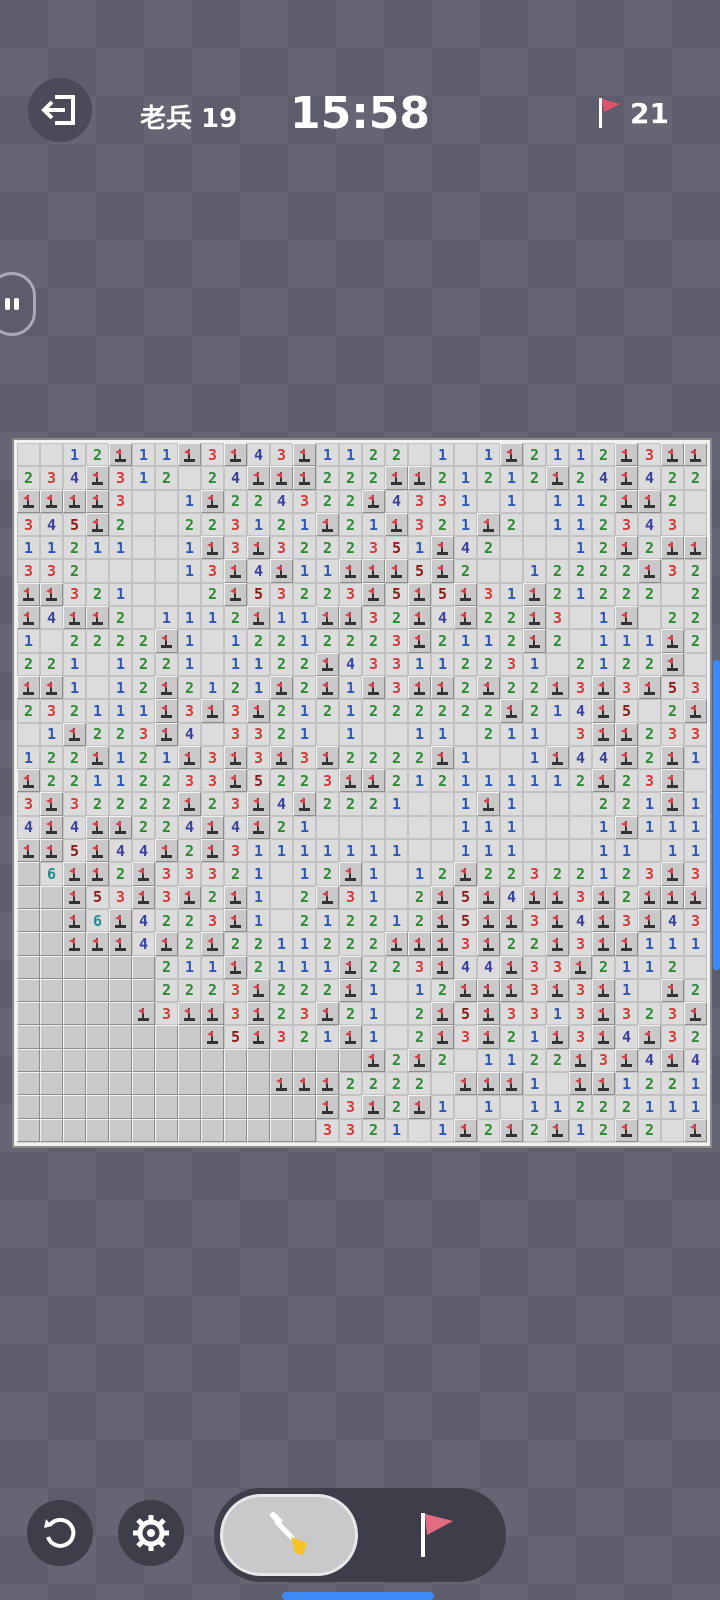  I want to click on board-cell-number: 5, so click(74, 851).